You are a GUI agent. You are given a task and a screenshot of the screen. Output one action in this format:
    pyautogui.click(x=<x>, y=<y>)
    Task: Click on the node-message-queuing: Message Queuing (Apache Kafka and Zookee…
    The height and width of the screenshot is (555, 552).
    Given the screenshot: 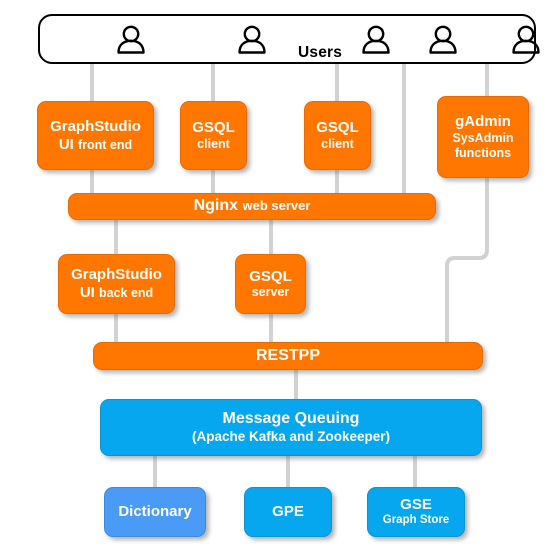 What is the action you would take?
    pyautogui.click(x=291, y=427)
    